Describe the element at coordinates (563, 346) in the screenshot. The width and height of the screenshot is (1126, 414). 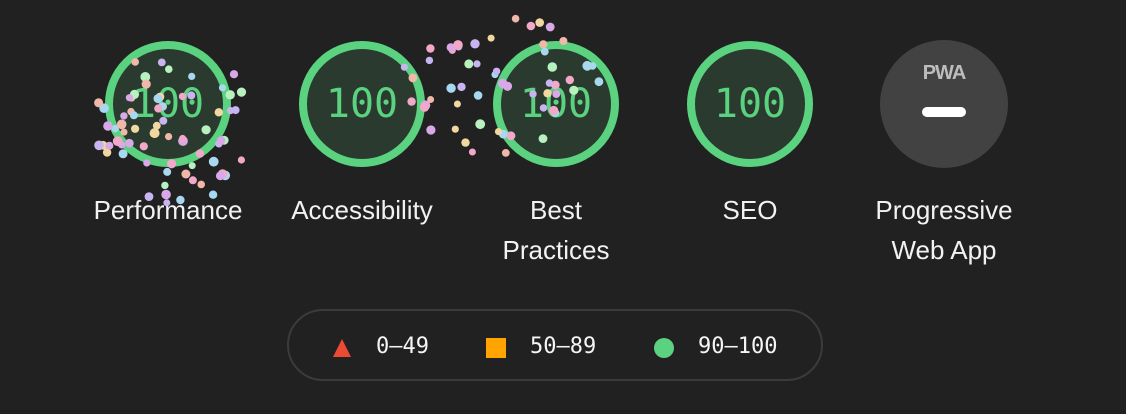
I see `legend-average-text: 50–89` at that location.